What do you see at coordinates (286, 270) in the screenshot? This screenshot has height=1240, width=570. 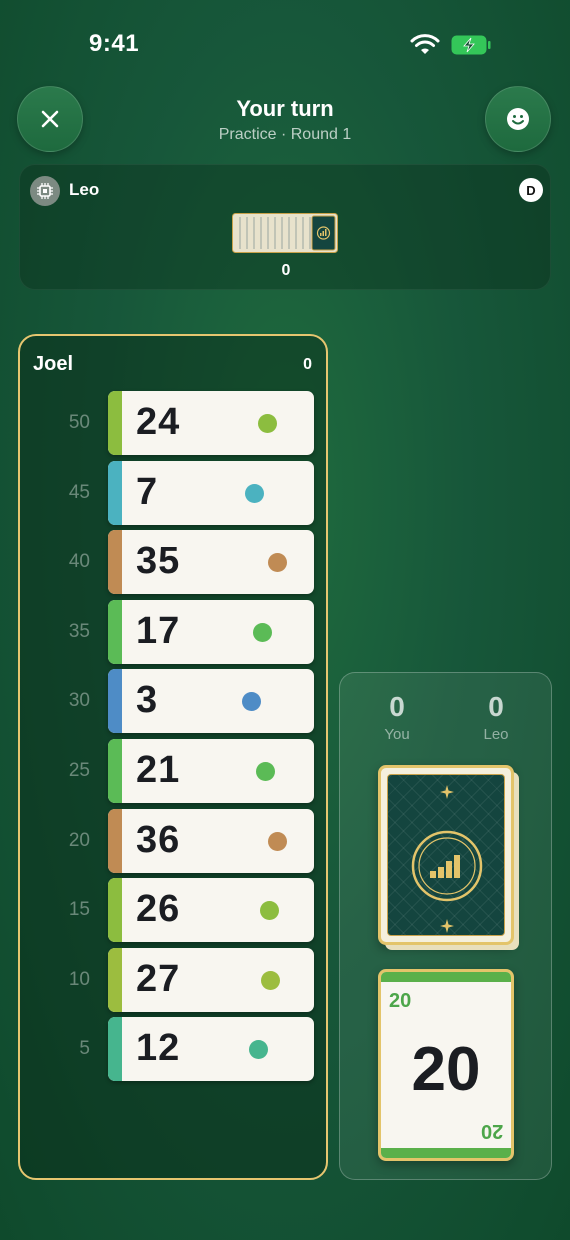 I see `opponent-hand-count: 0` at bounding box center [286, 270].